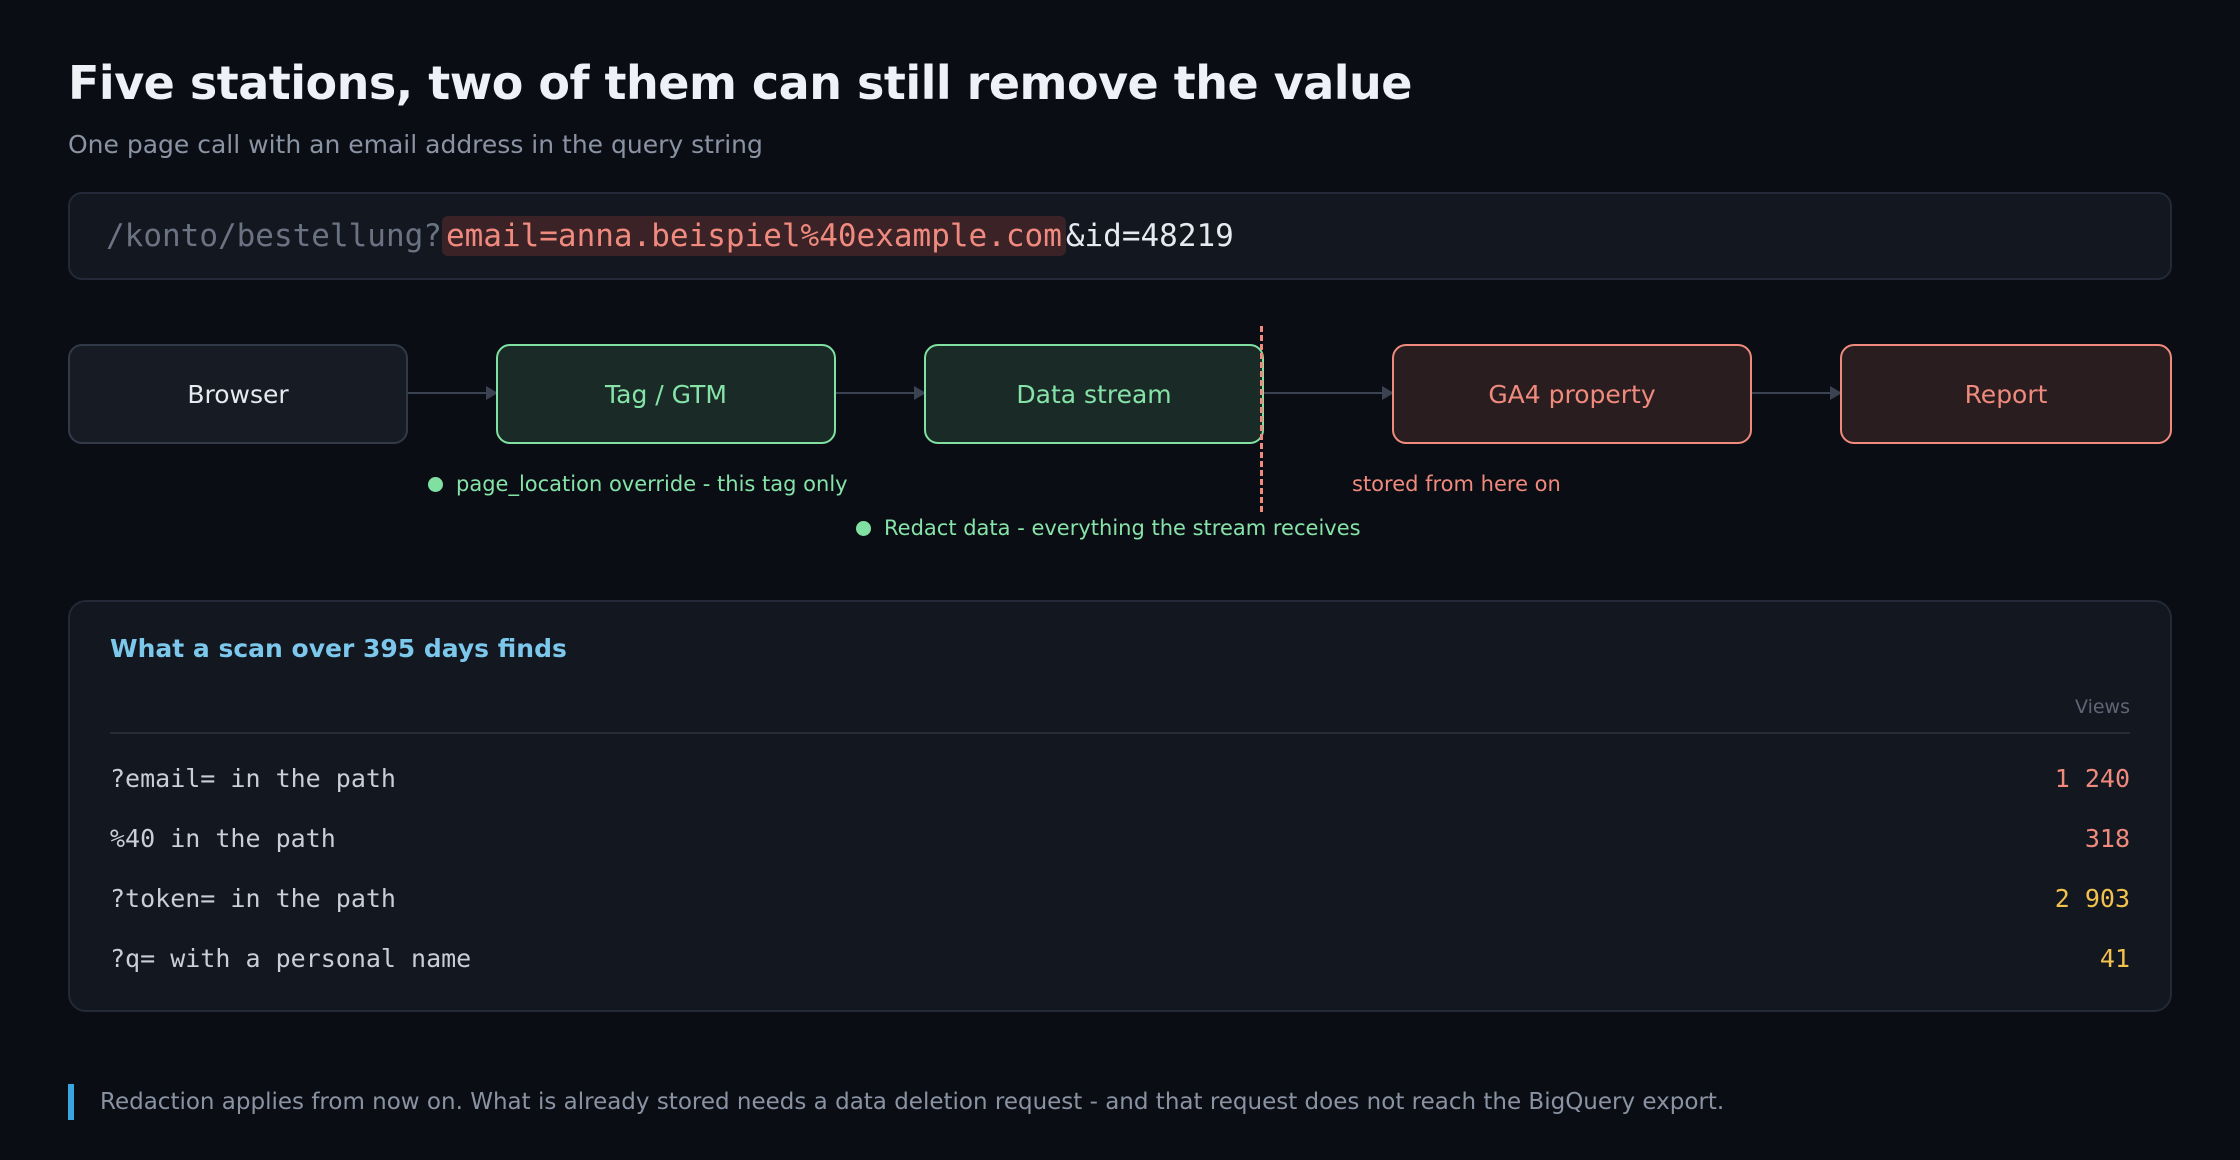 The width and height of the screenshot is (2240, 1160). I want to click on station-tag-gtm: Tag / GTM, so click(666, 394).